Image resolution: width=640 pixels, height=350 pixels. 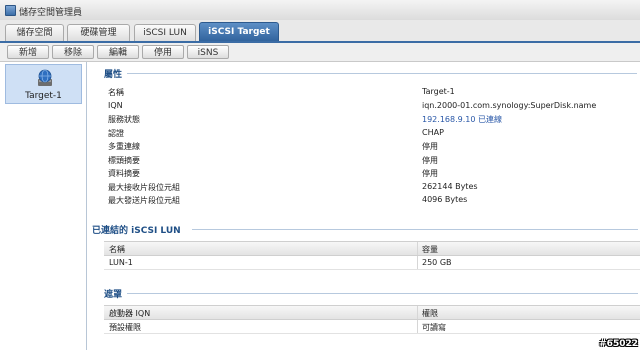 What do you see at coordinates (116, 133) in the screenshot?
I see `prop-label-auth: 認證` at bounding box center [116, 133].